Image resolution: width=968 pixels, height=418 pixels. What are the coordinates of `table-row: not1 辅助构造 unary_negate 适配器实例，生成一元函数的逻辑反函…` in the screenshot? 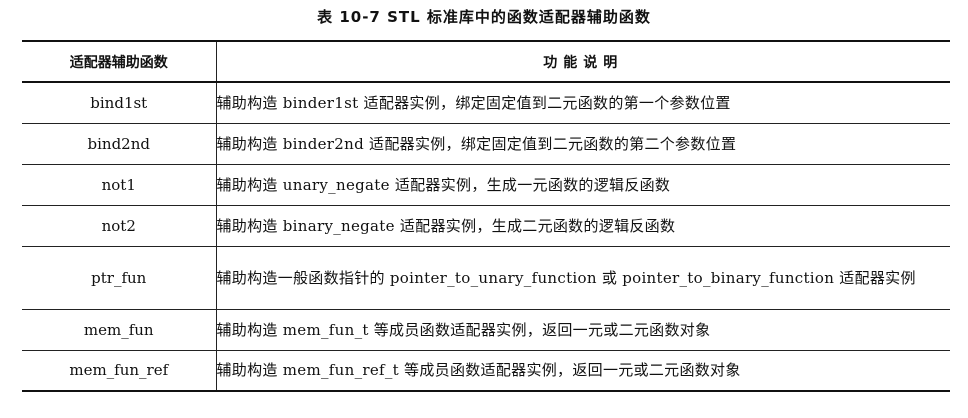 It's located at (486, 184).